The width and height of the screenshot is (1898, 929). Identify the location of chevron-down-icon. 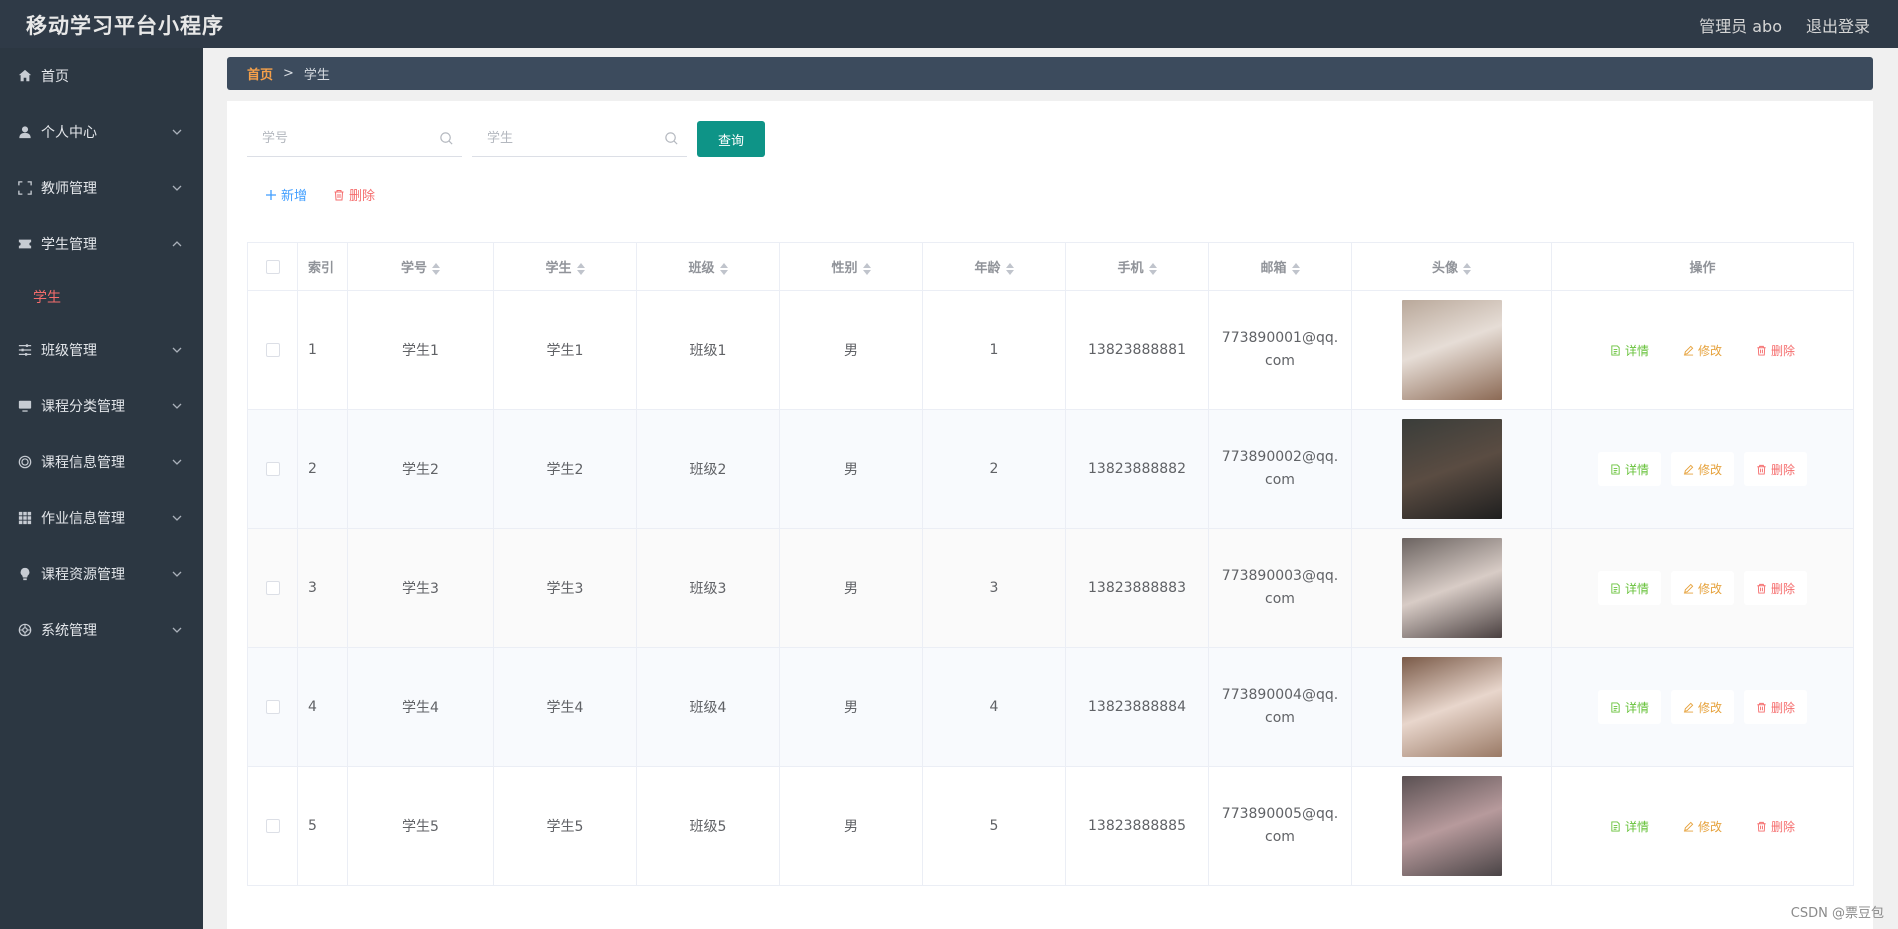
(177, 574).